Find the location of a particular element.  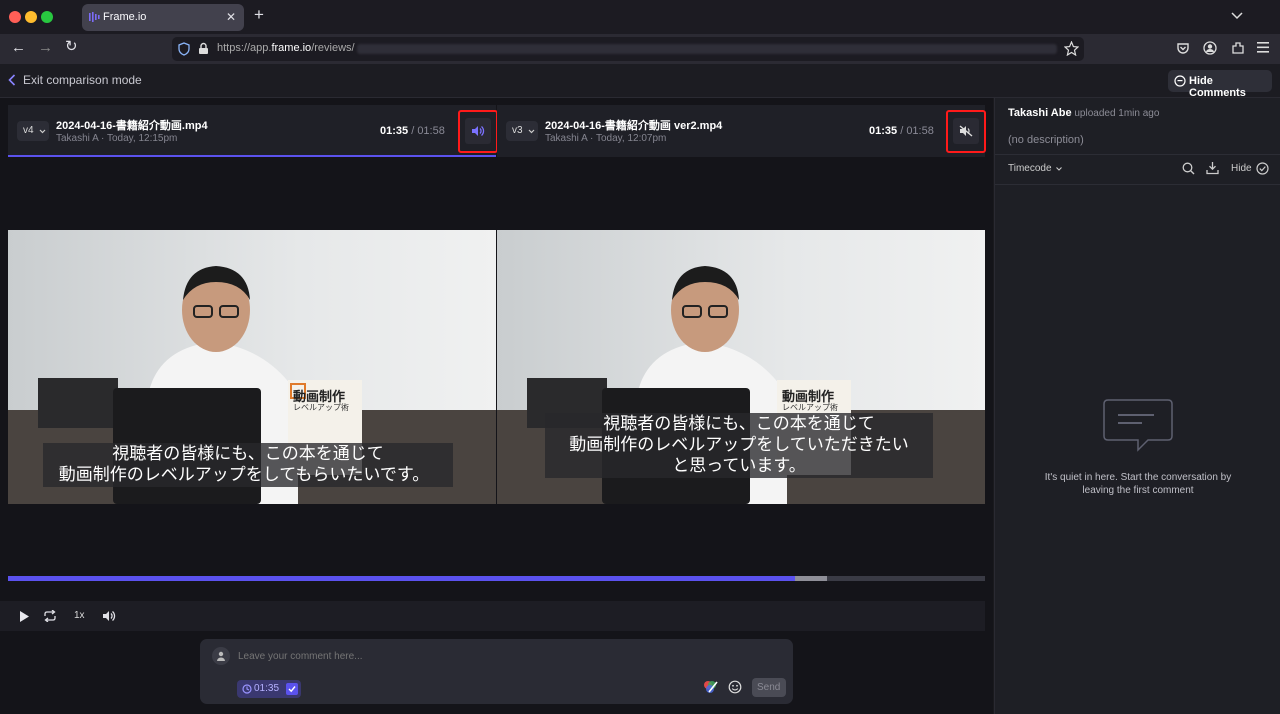

app-header: Exit comparison mode is located at coordinates (640, 81).